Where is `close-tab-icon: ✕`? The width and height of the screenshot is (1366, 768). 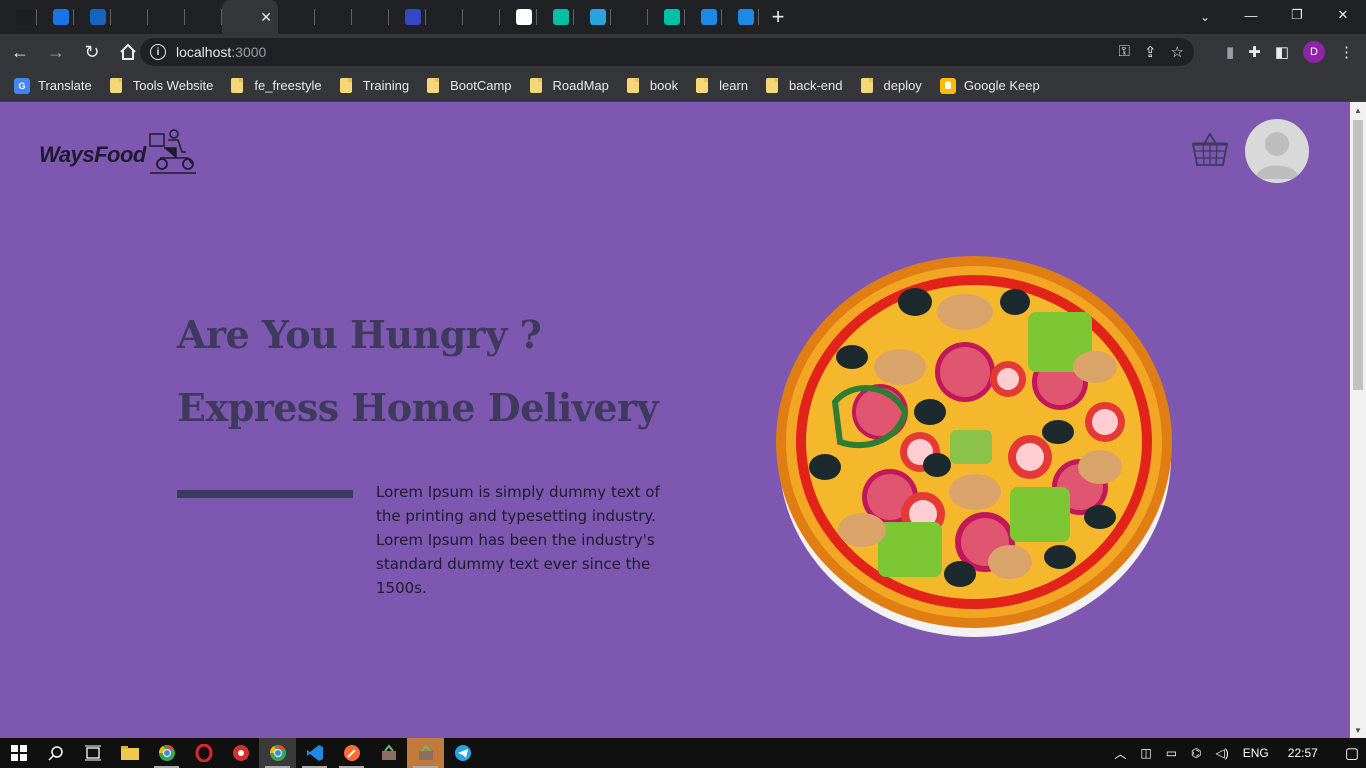
close-tab-icon: ✕ is located at coordinates (266, 17).